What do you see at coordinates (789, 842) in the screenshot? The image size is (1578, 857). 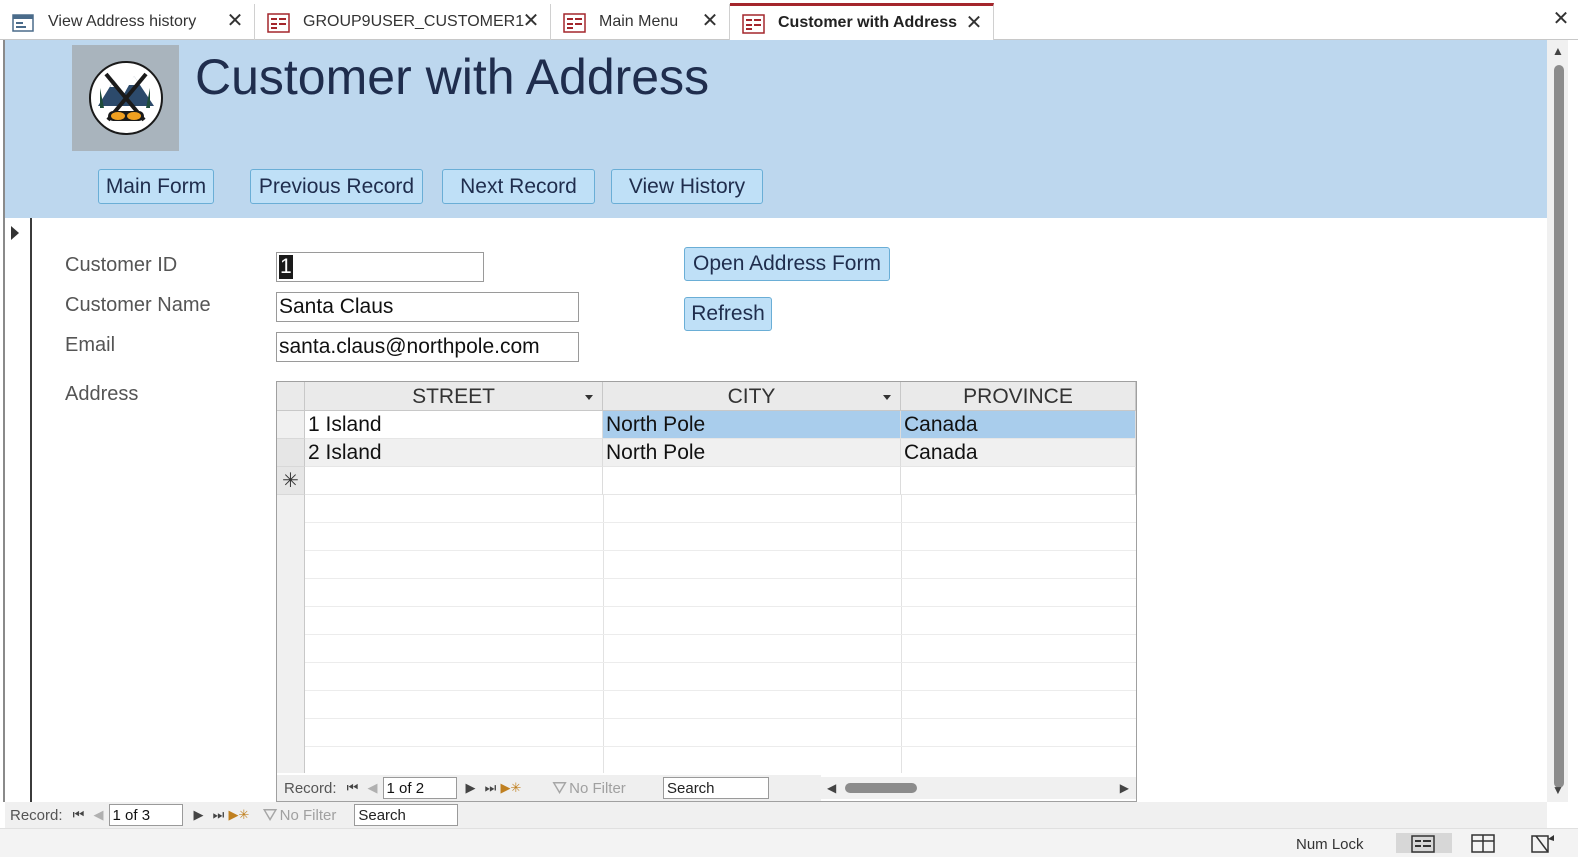 I see `status-bar: Num Lock` at bounding box center [789, 842].